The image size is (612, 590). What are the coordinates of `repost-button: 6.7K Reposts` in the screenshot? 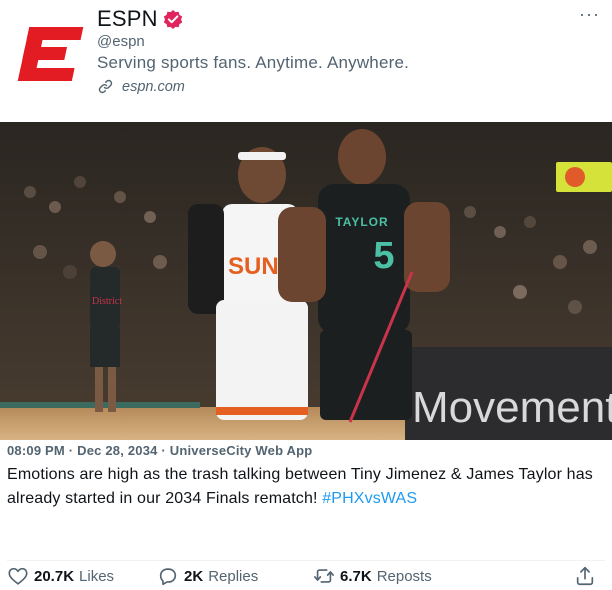 It's located at (372, 576).